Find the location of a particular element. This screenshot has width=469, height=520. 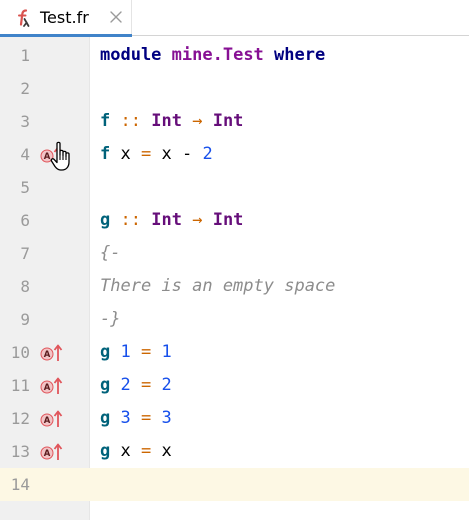

editor-tab-bar: Test.fr is located at coordinates (234, 18).